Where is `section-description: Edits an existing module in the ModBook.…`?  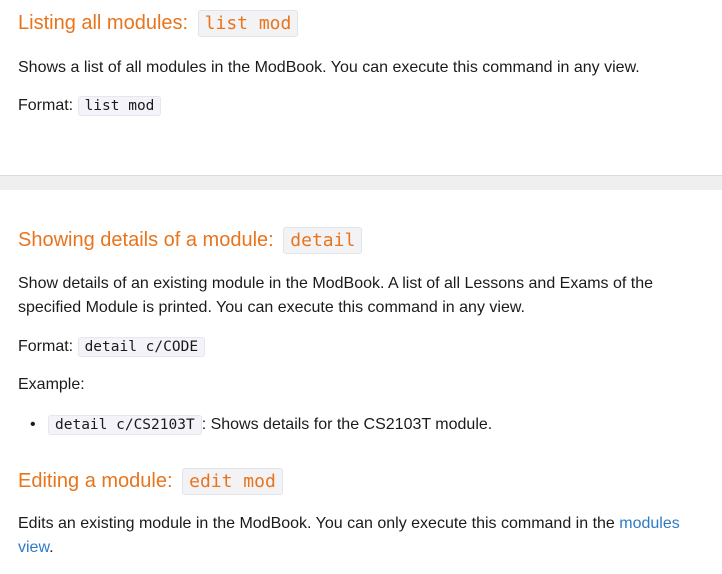
section-description: Edits an existing module in the ModBook.… is located at coordinates (363, 536).